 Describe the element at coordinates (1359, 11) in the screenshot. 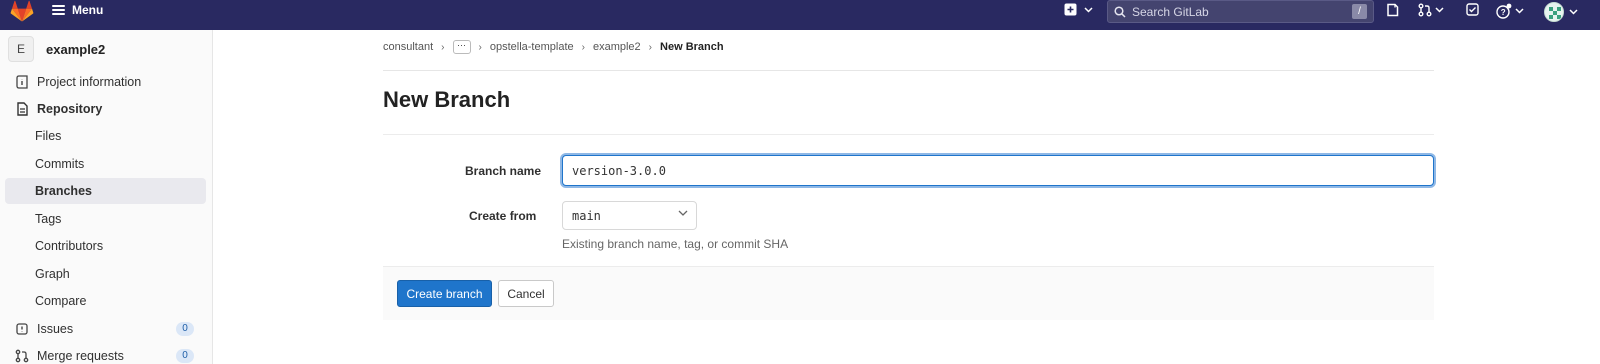

I see `search-shortcut-key: /` at that location.